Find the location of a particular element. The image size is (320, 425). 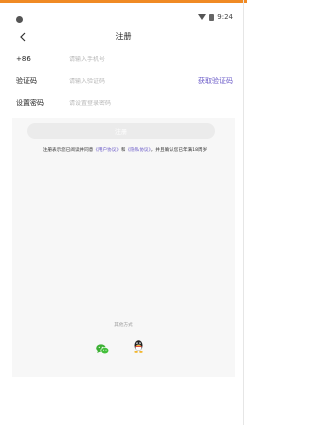

nav-bar: 注册 is located at coordinates (123, 38).